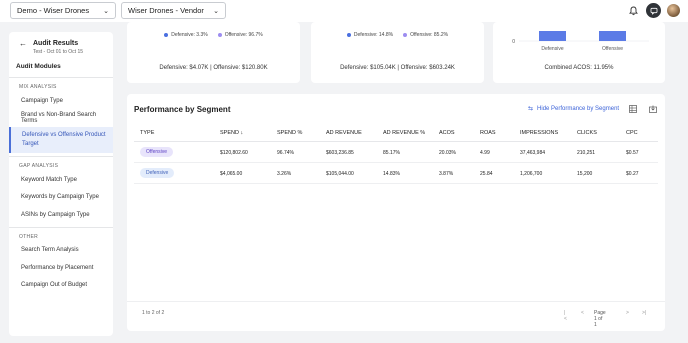  Describe the element at coordinates (552, 49) in the screenshot. I see `x-tick-label: Defensive` at that location.